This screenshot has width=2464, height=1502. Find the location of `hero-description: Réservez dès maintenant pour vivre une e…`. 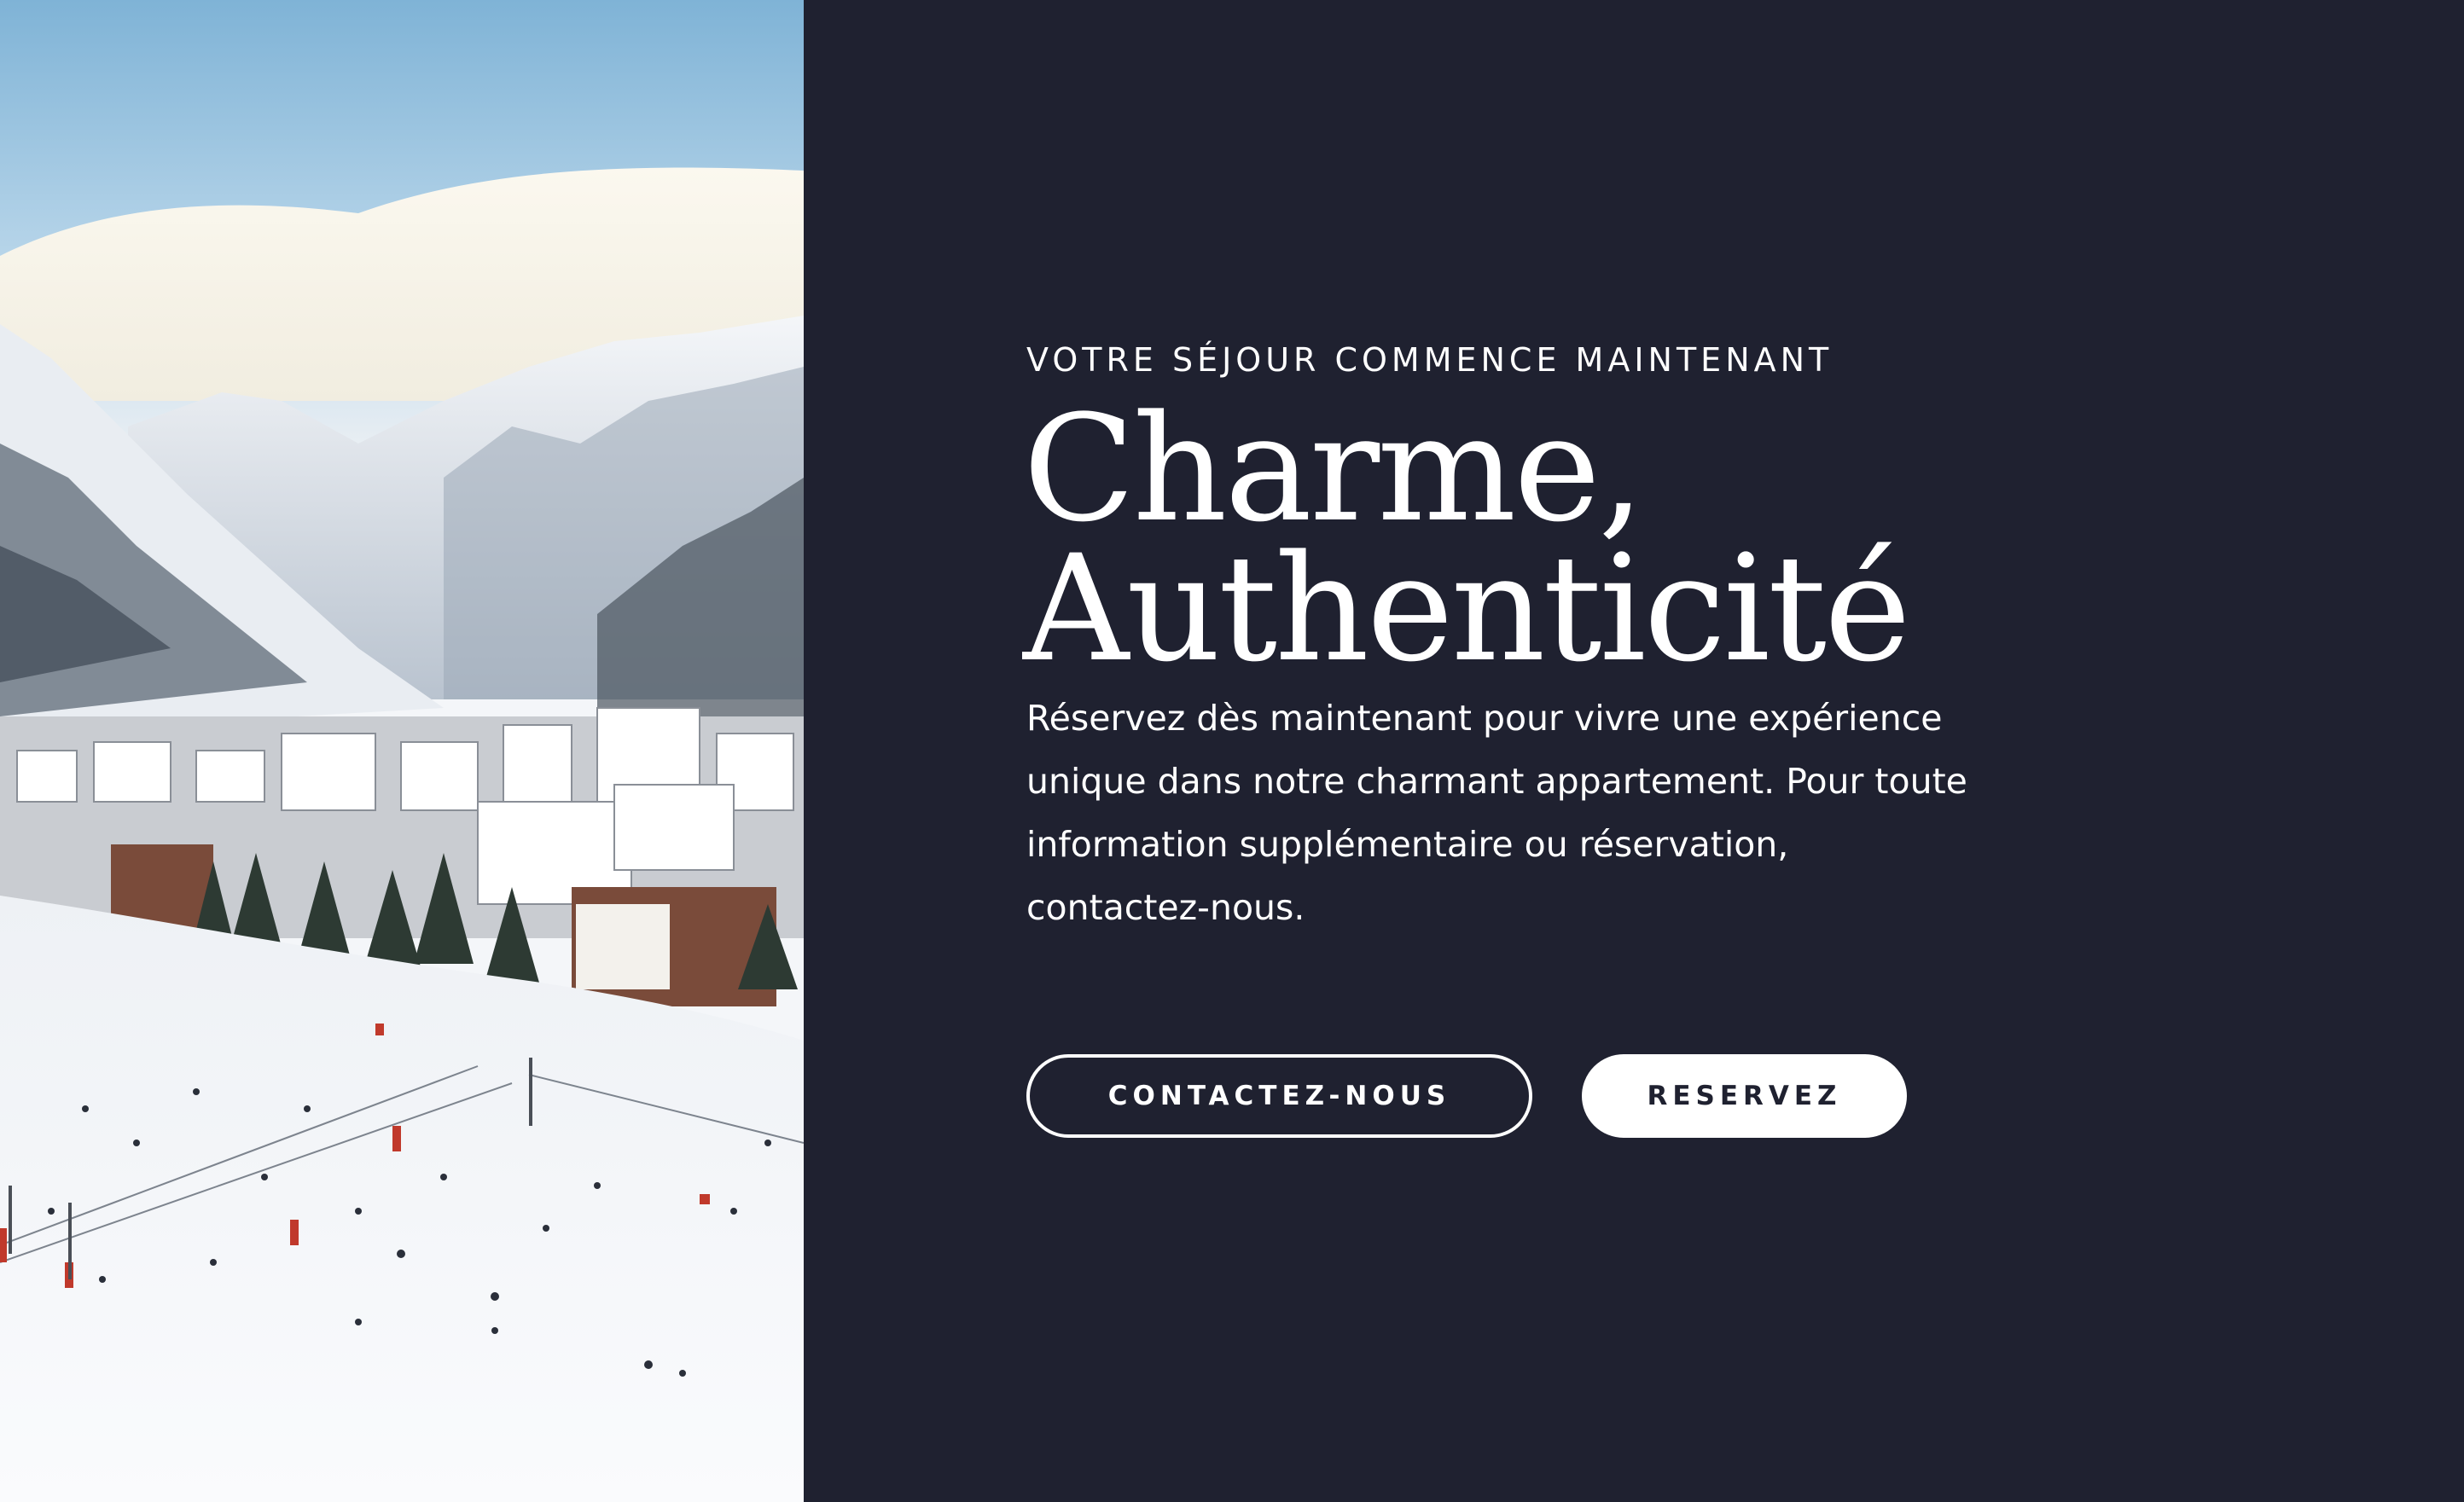

hero-description: Réservez dès maintenant pour vivre une e… is located at coordinates (1496, 813).